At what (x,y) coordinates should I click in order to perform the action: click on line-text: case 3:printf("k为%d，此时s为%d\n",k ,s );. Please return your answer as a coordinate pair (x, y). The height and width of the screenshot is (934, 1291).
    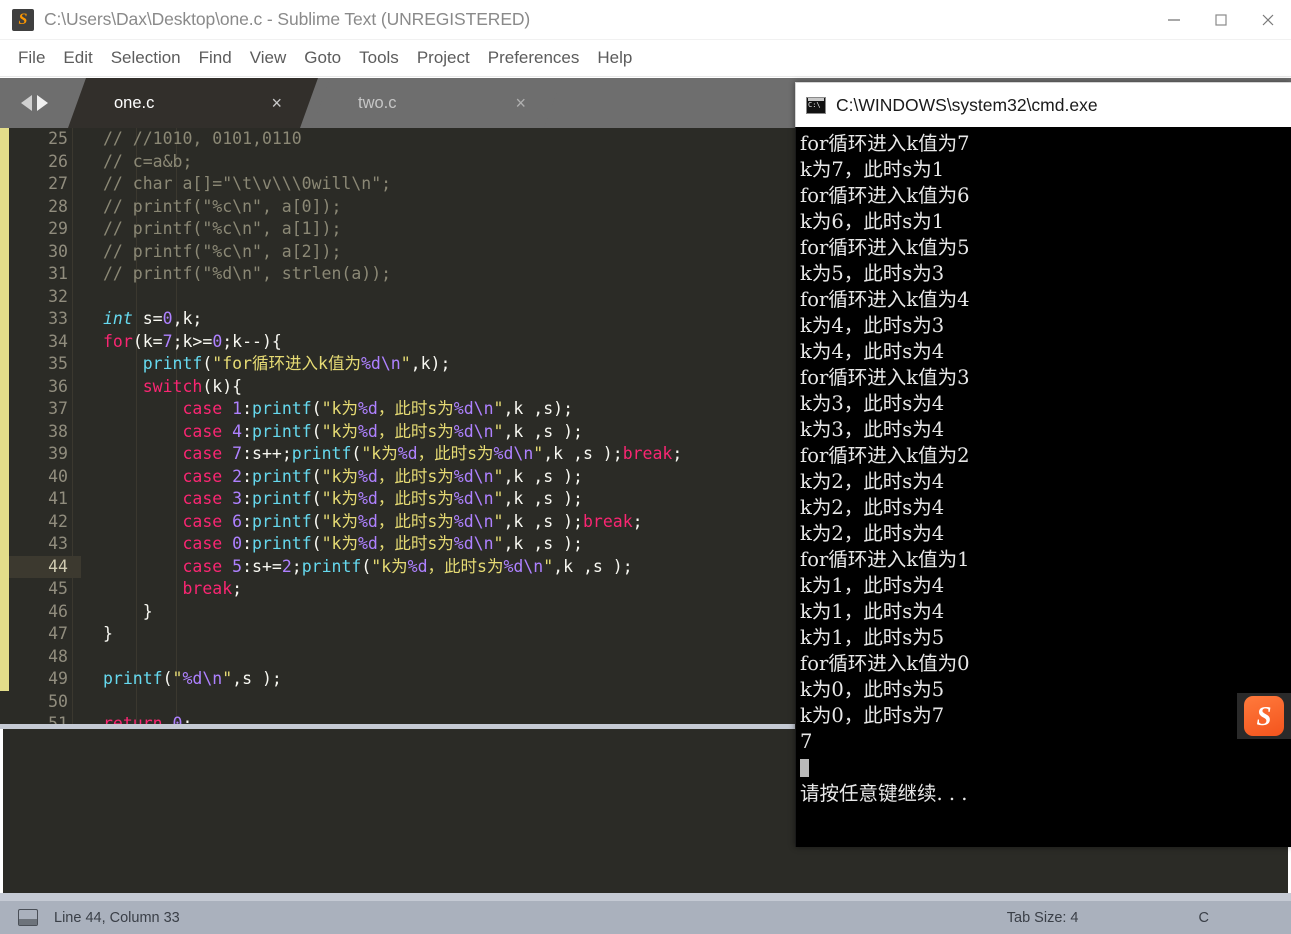
    Looking at the image, I should click on (382, 498).